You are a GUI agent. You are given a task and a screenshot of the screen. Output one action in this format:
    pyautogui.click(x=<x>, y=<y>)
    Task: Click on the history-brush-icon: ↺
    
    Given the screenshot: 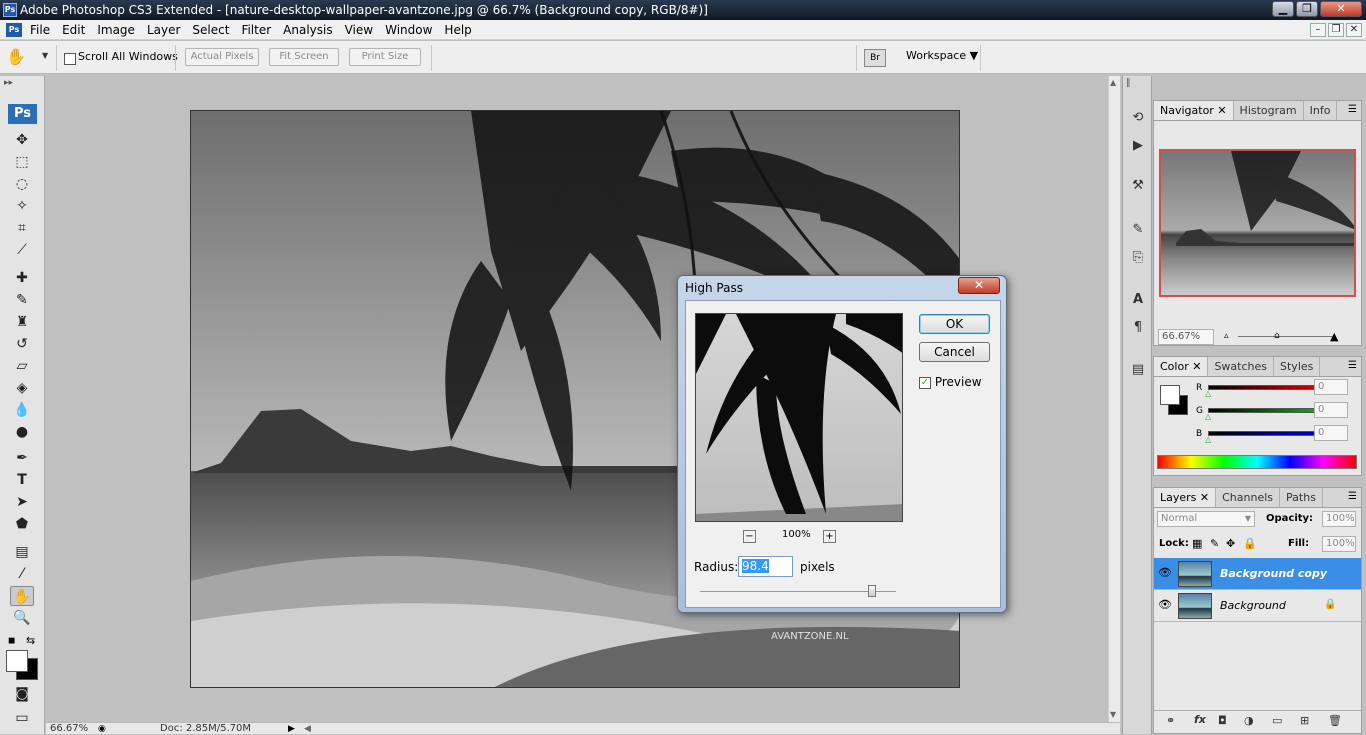 What is the action you would take?
    pyautogui.click(x=22, y=344)
    